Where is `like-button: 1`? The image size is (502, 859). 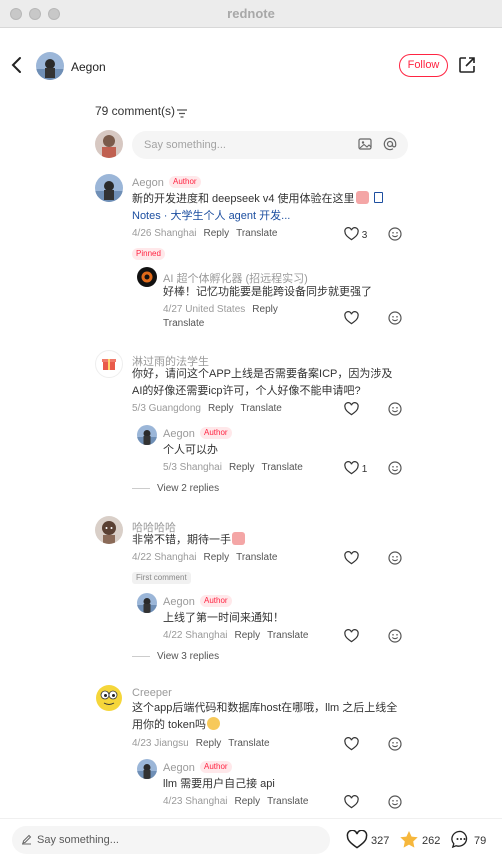
like-button: 1 is located at coordinates (355, 468).